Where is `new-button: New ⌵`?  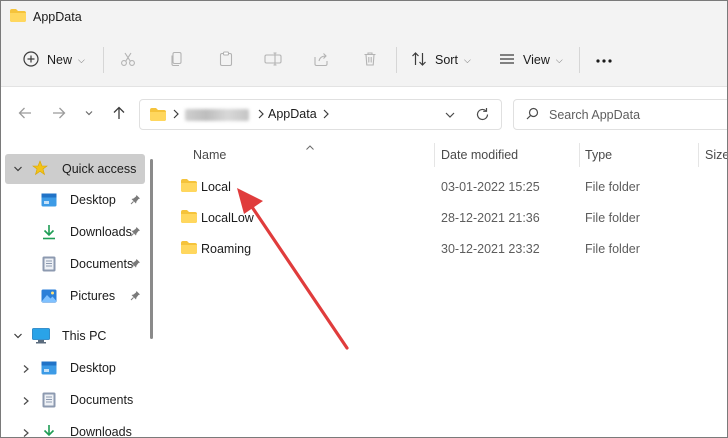 new-button: New ⌵ is located at coordinates (54, 60).